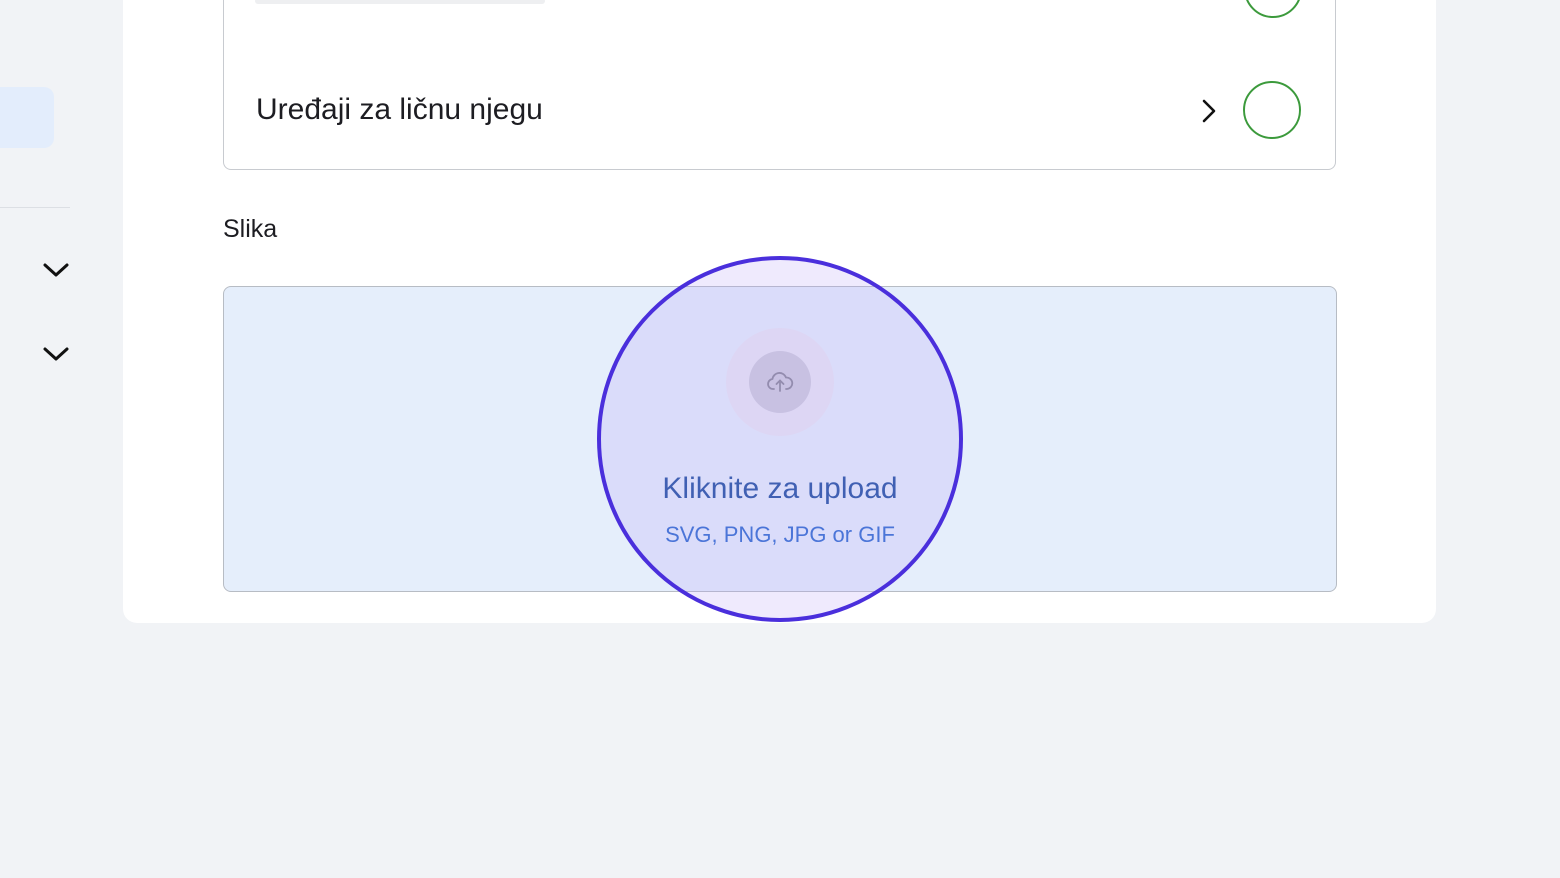 The image size is (1560, 878). Describe the element at coordinates (1272, 110) in the screenshot. I see `category-radio` at that location.